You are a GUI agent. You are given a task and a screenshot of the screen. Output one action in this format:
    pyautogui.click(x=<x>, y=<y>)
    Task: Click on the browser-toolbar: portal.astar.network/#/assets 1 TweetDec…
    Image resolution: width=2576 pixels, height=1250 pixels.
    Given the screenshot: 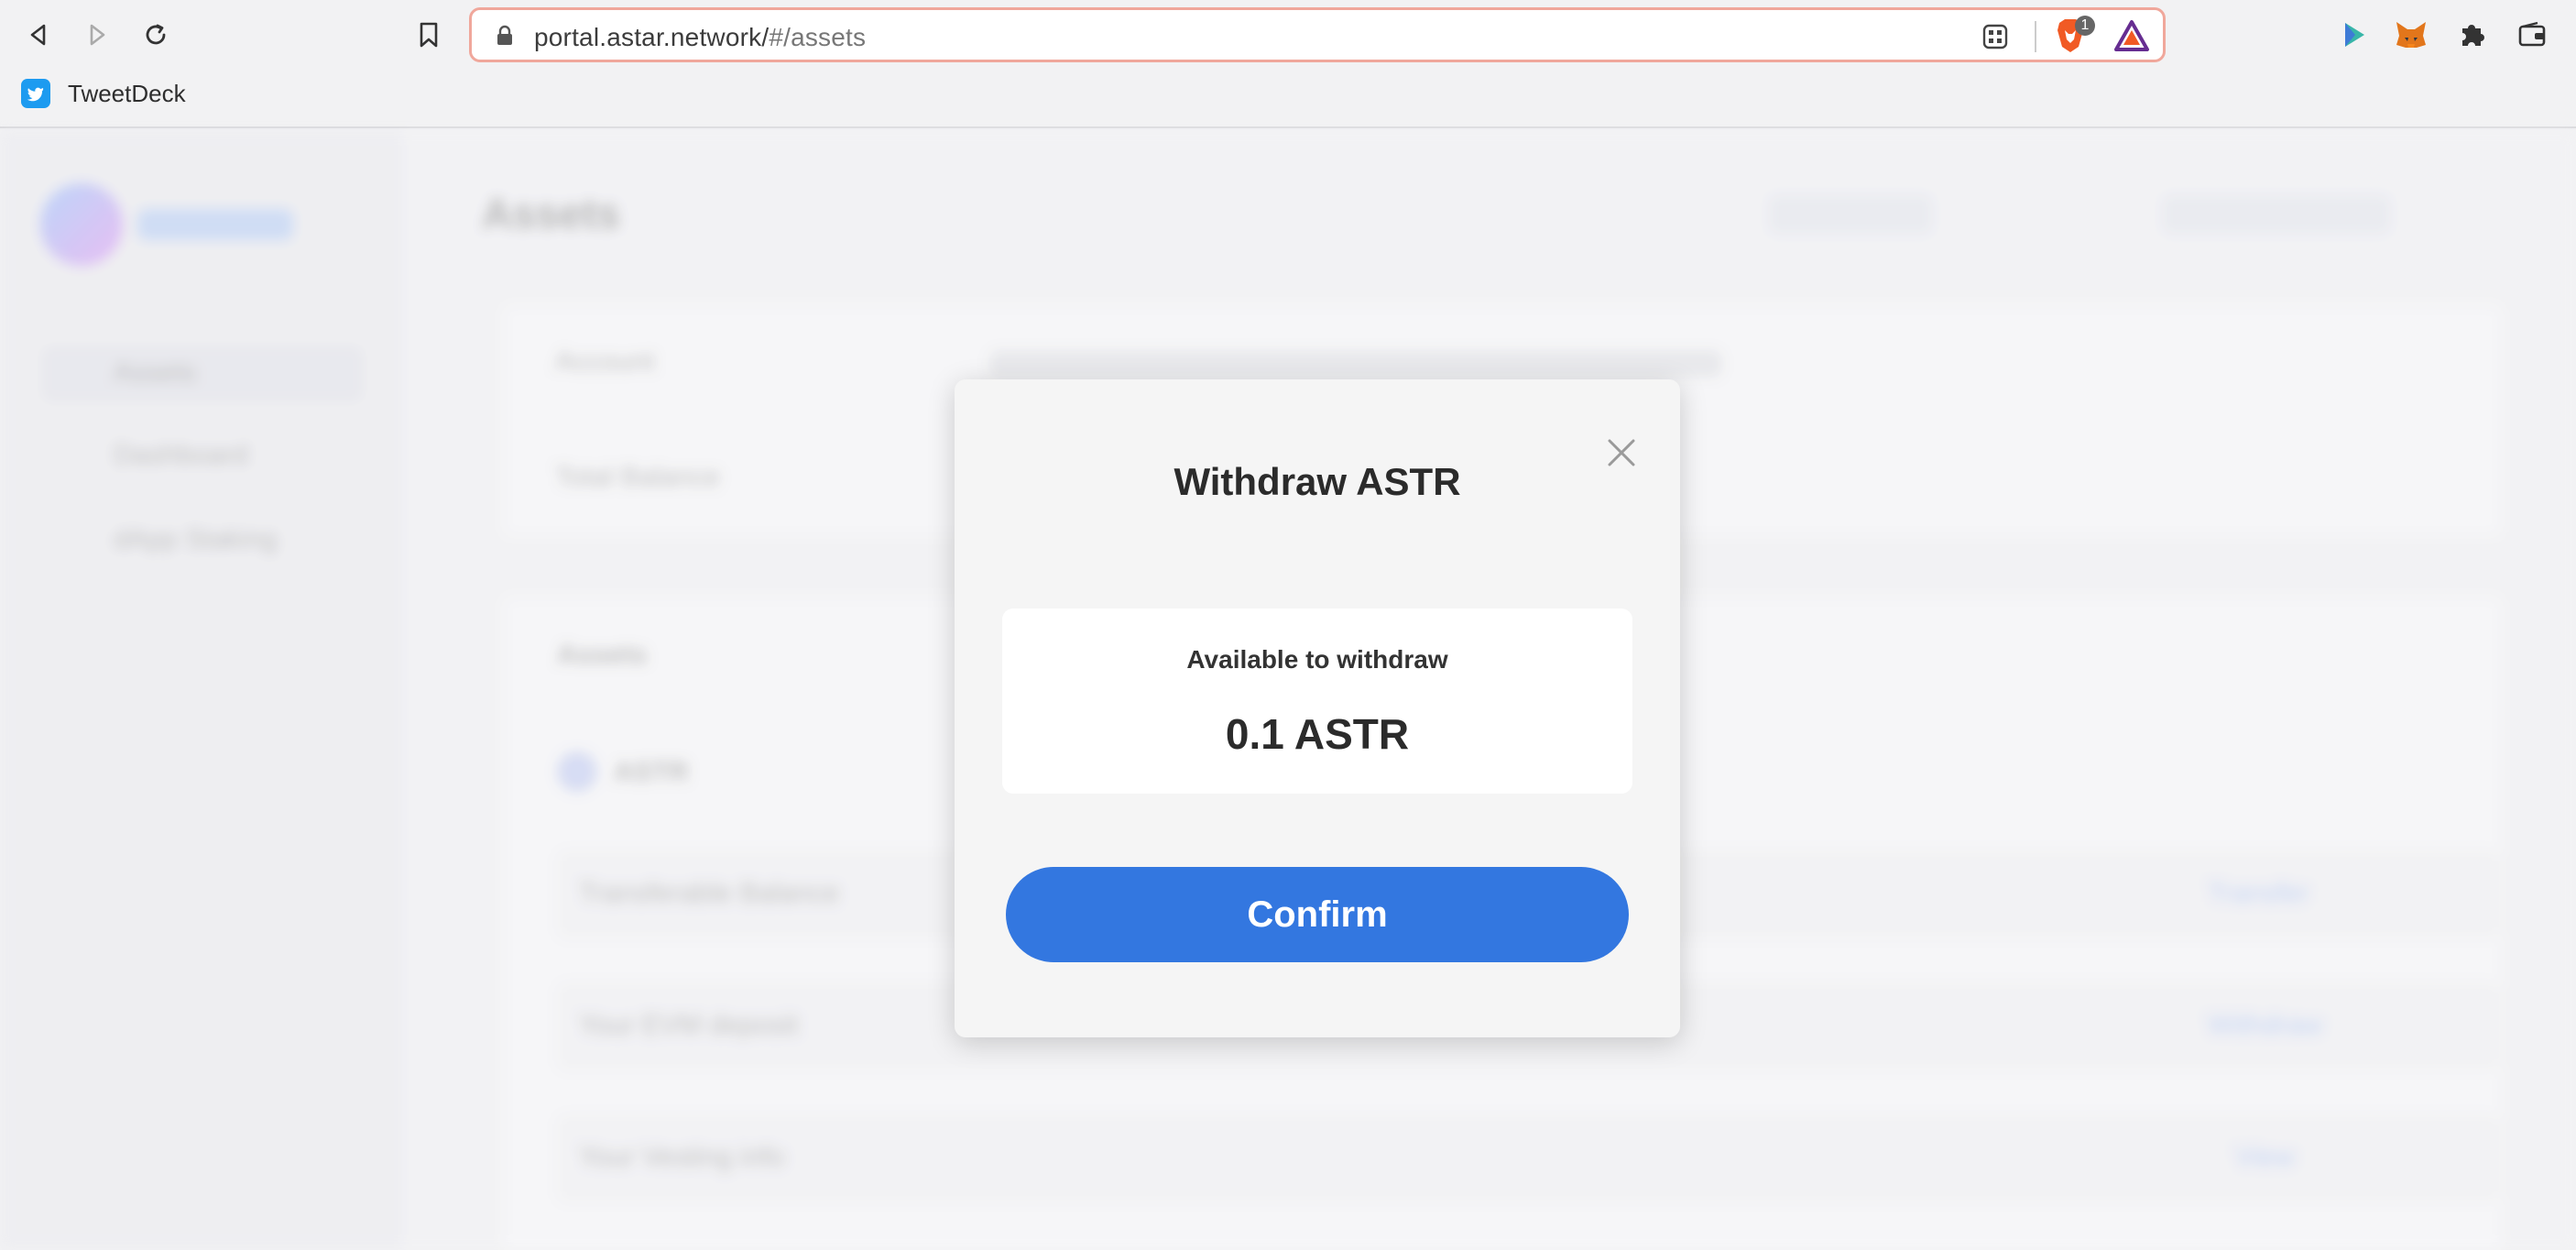 What is the action you would take?
    pyautogui.click(x=1288, y=64)
    